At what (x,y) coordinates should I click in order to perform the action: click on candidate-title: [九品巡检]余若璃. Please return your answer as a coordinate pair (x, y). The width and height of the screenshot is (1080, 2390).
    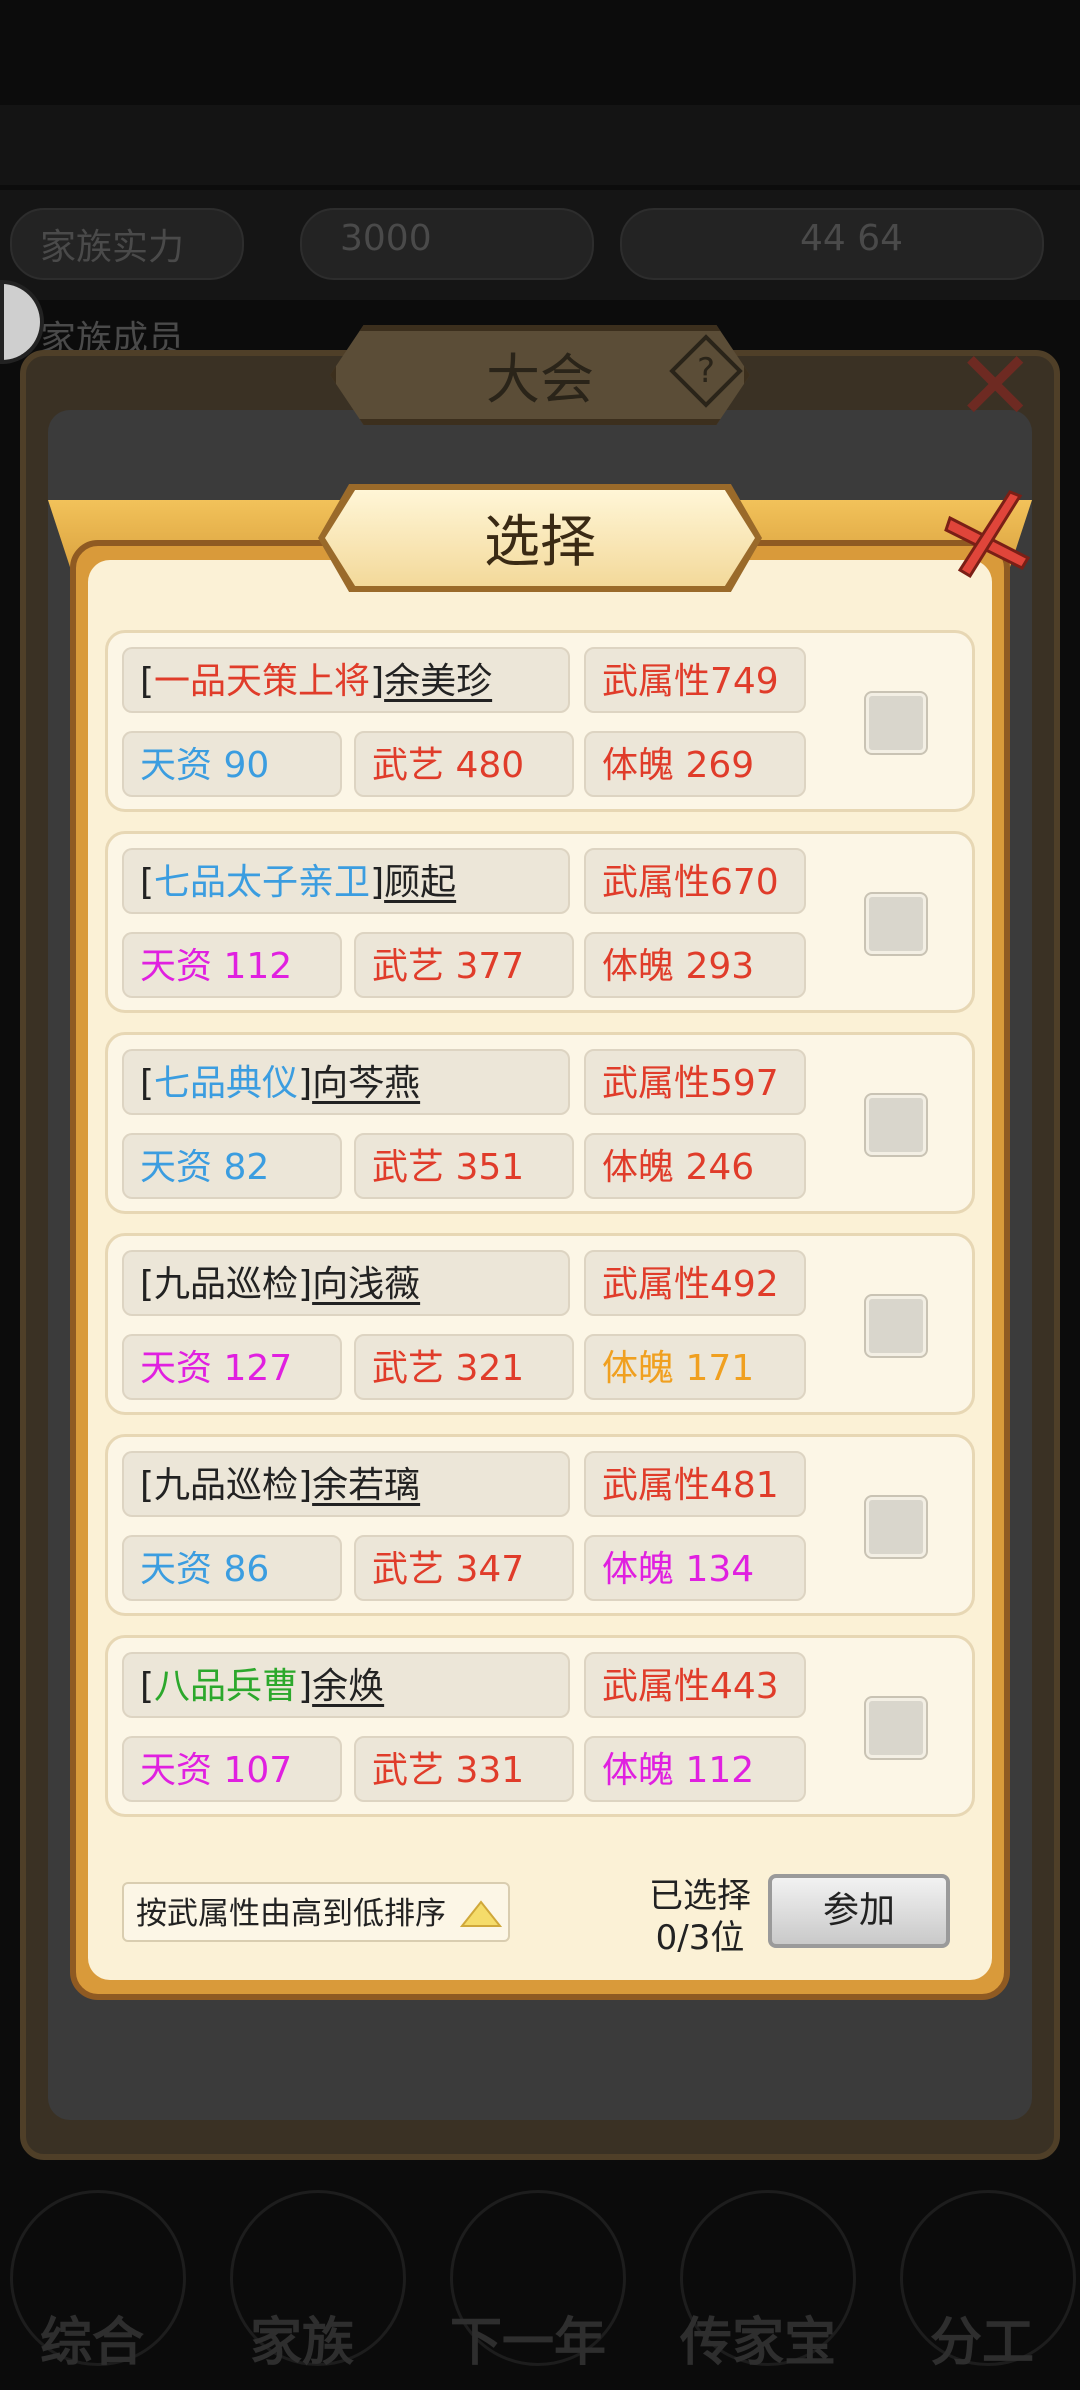
    Looking at the image, I should click on (346, 1484).